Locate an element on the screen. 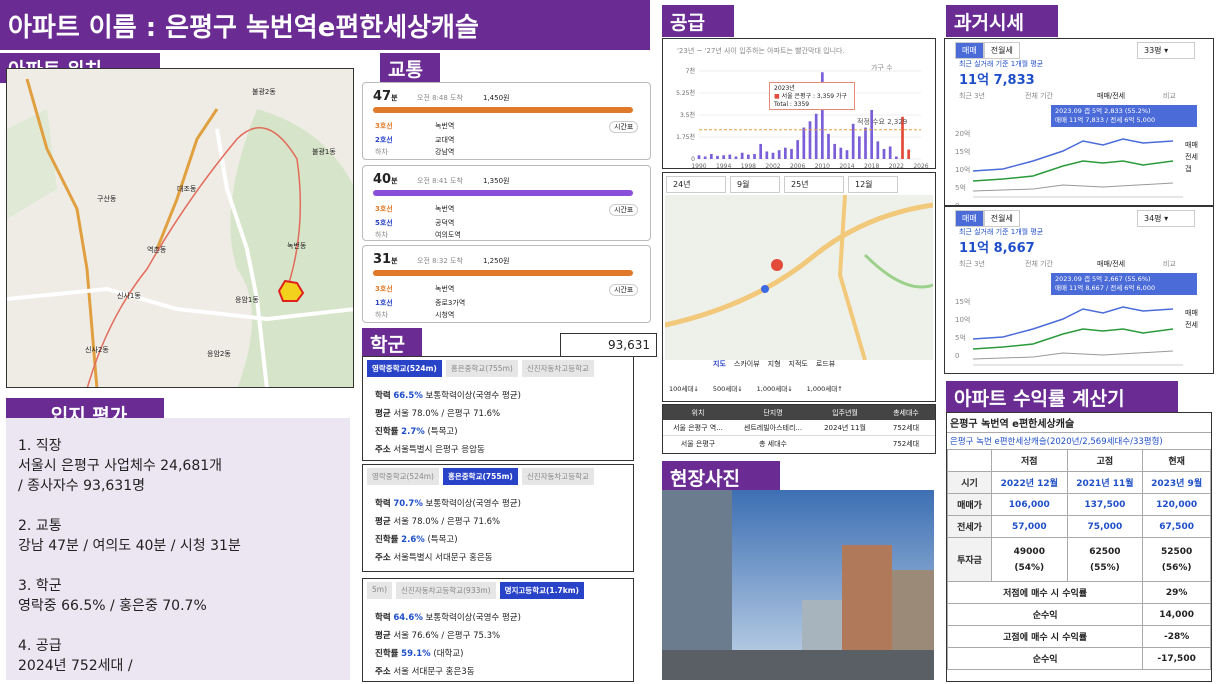 Image resolution: width=1216 pixels, height=684 pixels. filter-from-month: 9월 is located at coordinates (755, 184).